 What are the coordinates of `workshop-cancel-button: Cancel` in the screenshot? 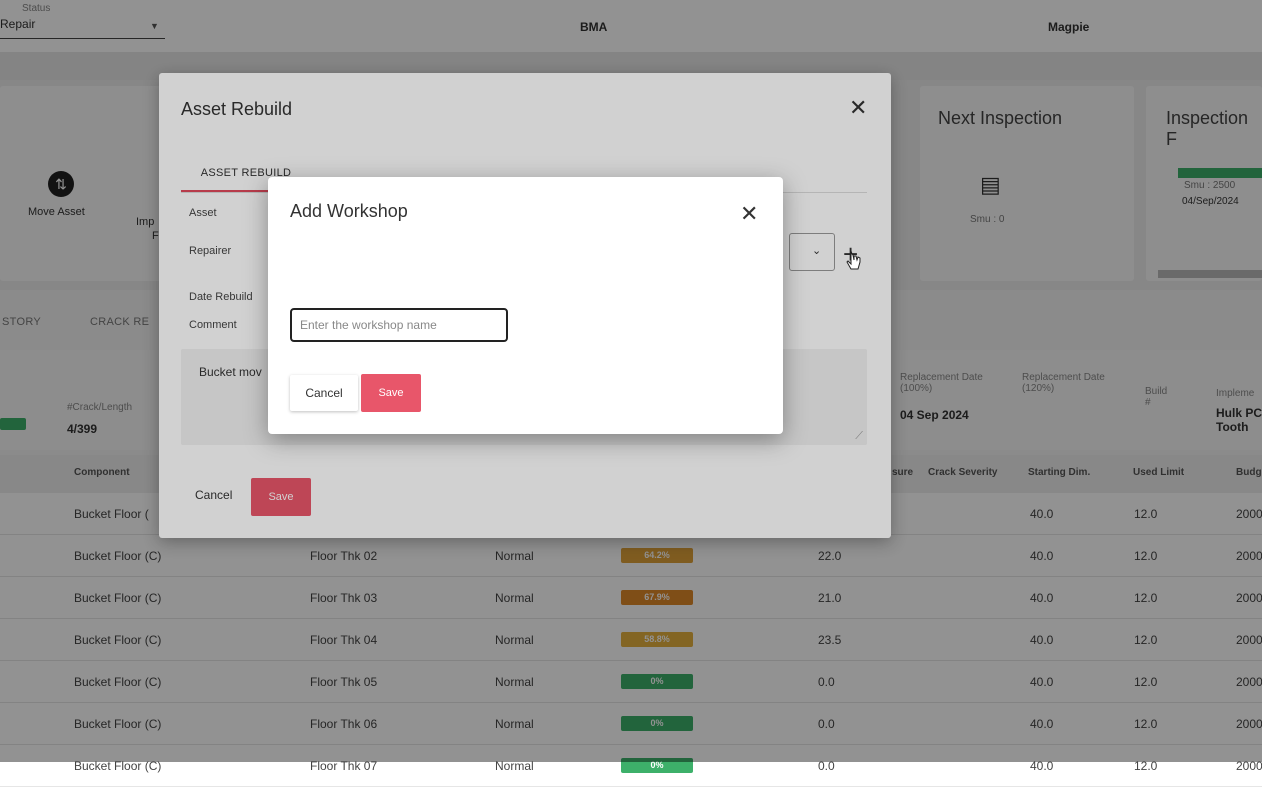 It's located at (324, 393).